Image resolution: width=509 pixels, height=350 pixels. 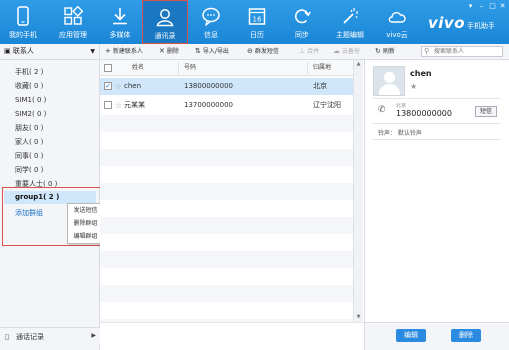 What do you see at coordinates (481, 6) in the screenshot?
I see `minimize-icon: –` at bounding box center [481, 6].